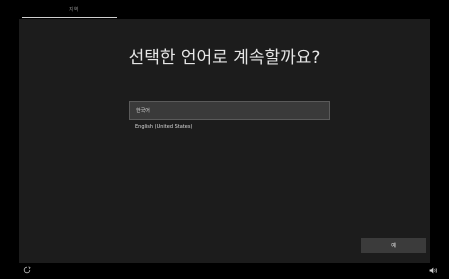  I want to click on language-option-korean: 한국어, so click(229, 110).